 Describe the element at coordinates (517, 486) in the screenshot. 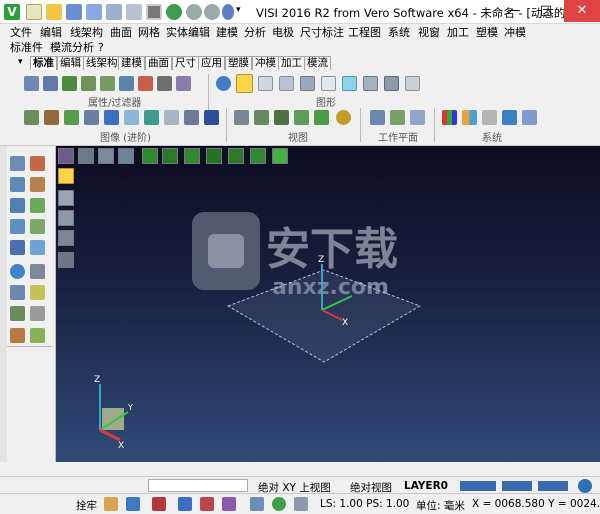

I see `status-color-block` at that location.